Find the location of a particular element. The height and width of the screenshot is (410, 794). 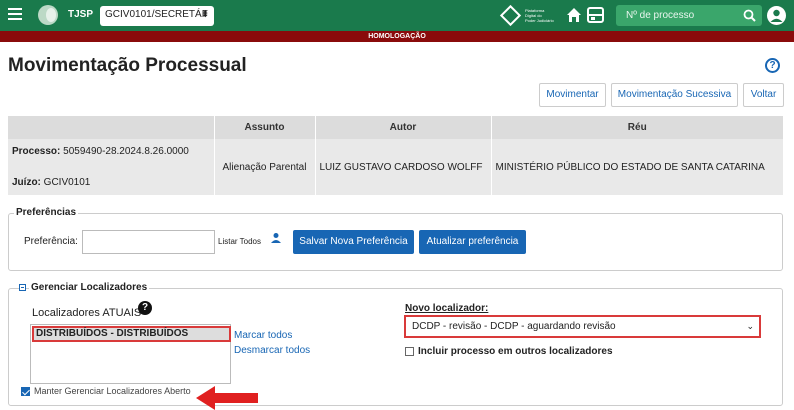

process-search-input is located at coordinates (676, 15).